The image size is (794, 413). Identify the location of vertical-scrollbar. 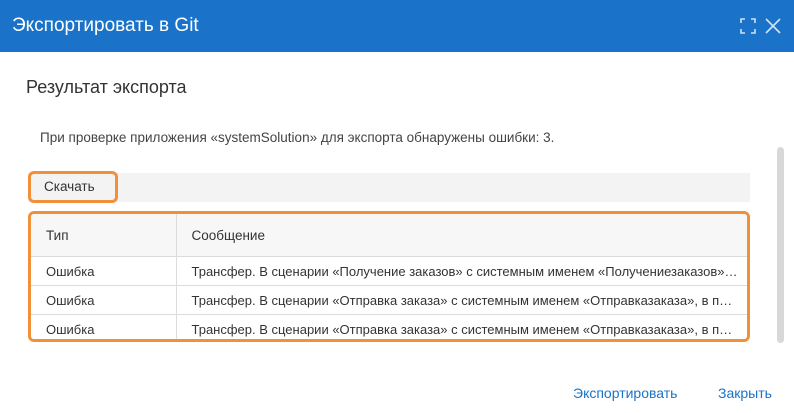
(780, 245).